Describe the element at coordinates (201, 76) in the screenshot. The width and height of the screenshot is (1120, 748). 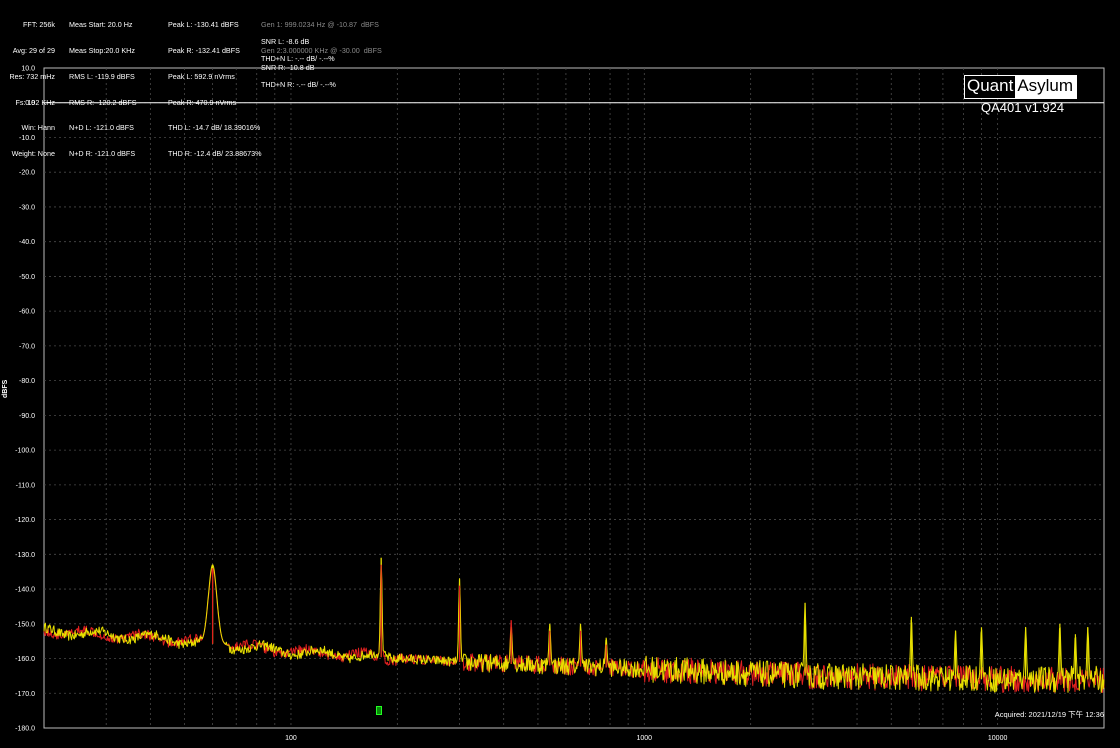
I see `stat-peak-l-vrms: Peak L: 592.9 nVrms` at that location.